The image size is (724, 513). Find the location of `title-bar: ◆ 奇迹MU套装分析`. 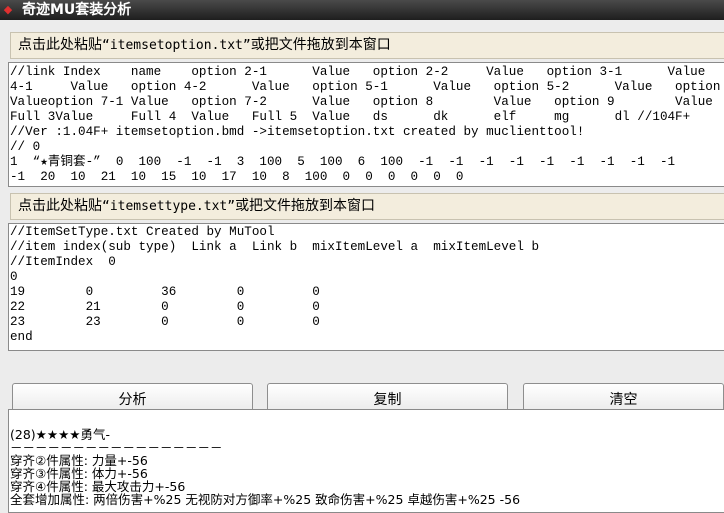

title-bar: ◆ 奇迹MU套装分析 is located at coordinates (362, 10).